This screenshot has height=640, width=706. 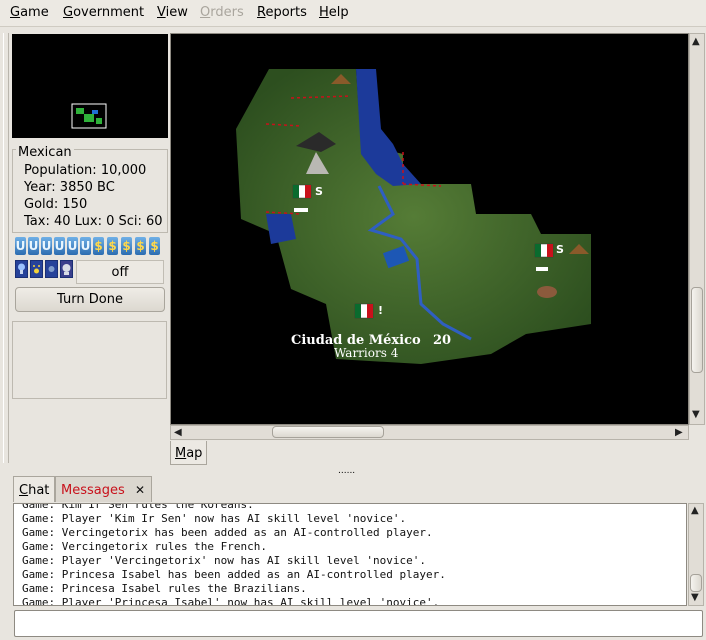 I want to click on turn-timeout-label: off, so click(x=120, y=272).